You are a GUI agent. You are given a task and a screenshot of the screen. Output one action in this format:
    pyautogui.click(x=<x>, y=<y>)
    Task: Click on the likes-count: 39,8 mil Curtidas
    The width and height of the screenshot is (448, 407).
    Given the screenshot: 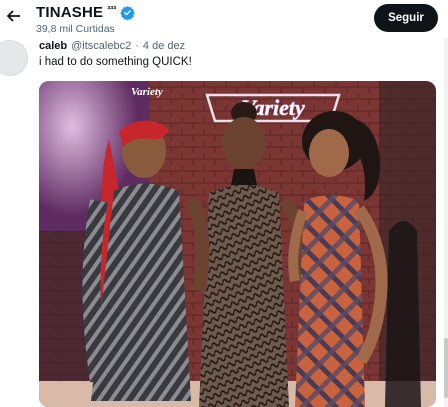 What is the action you would take?
    pyautogui.click(x=75, y=29)
    